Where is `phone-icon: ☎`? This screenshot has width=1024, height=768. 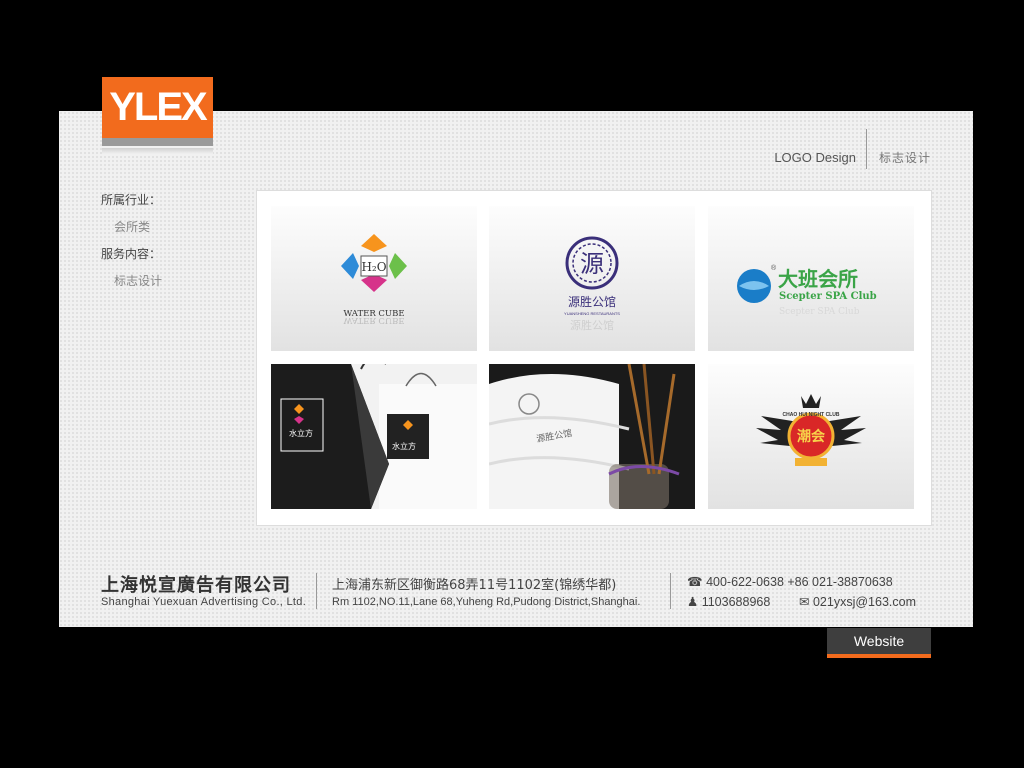 phone-icon: ☎ is located at coordinates (695, 582).